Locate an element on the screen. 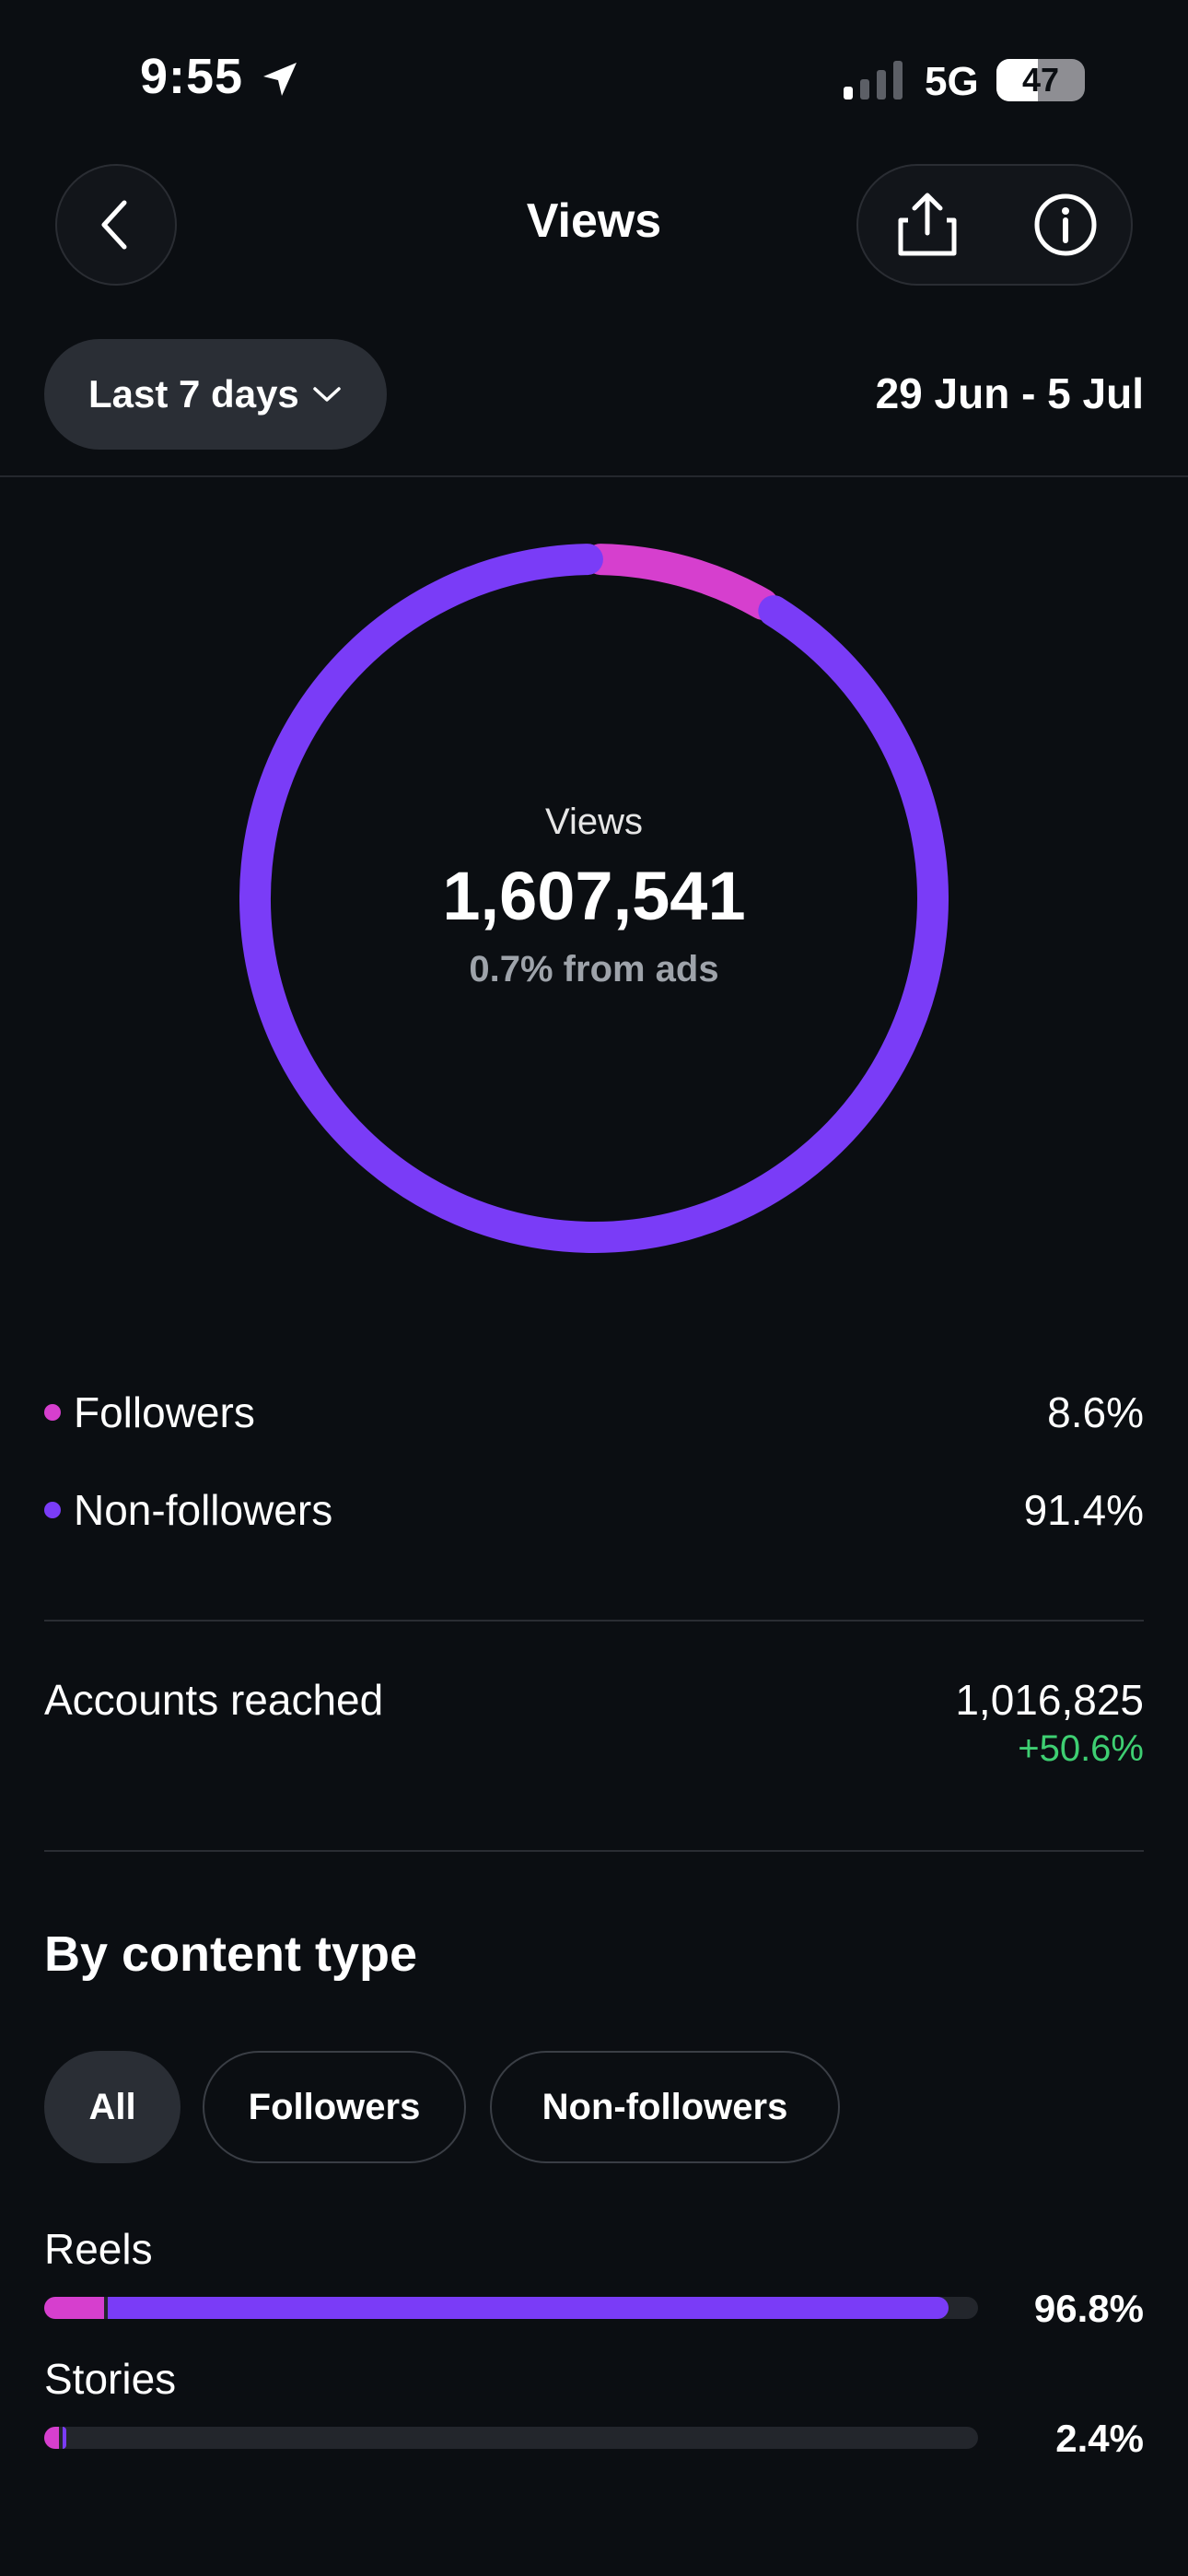 Image resolution: width=1188 pixels, height=2576 pixels. info-button is located at coordinates (1065, 225).